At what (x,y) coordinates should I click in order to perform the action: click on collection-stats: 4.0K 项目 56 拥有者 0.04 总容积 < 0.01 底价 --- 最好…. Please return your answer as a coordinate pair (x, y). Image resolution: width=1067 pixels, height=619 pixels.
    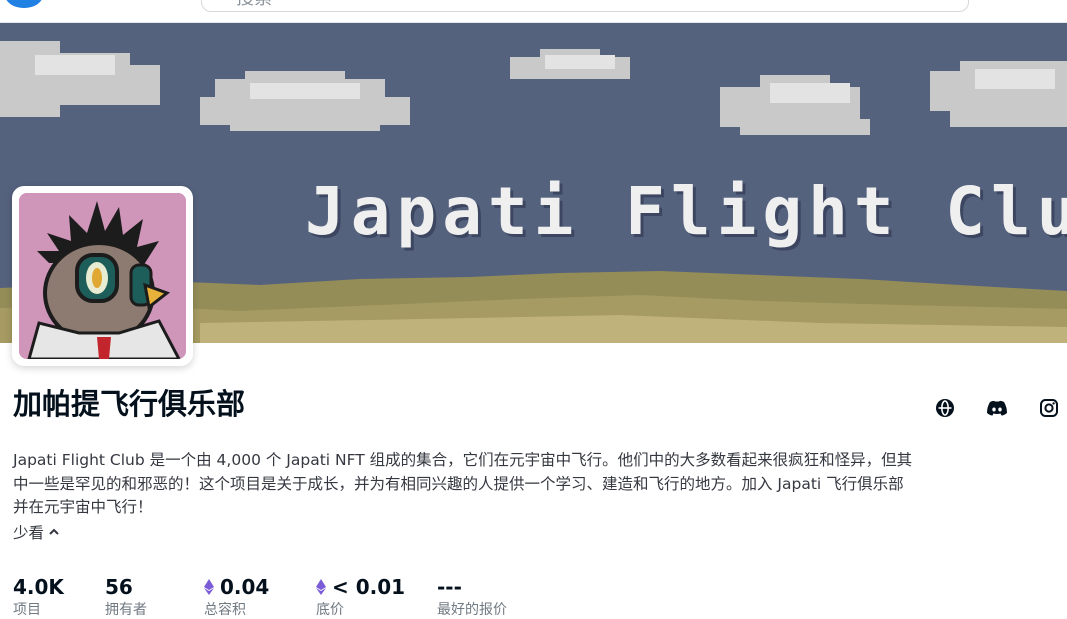
    Looking at the image, I should click on (540, 596).